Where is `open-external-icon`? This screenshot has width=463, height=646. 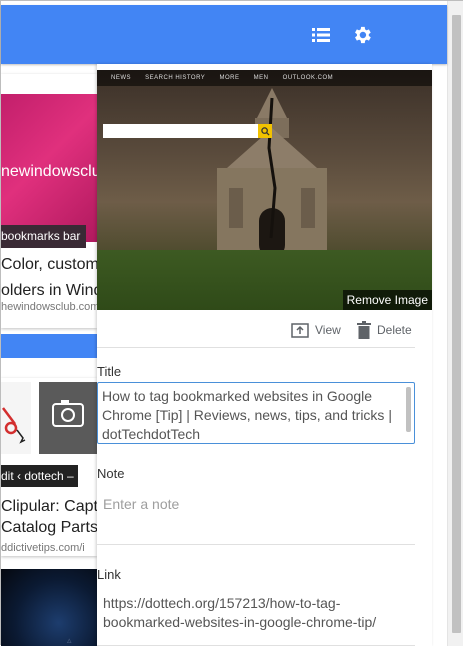 open-external-icon is located at coordinates (300, 330).